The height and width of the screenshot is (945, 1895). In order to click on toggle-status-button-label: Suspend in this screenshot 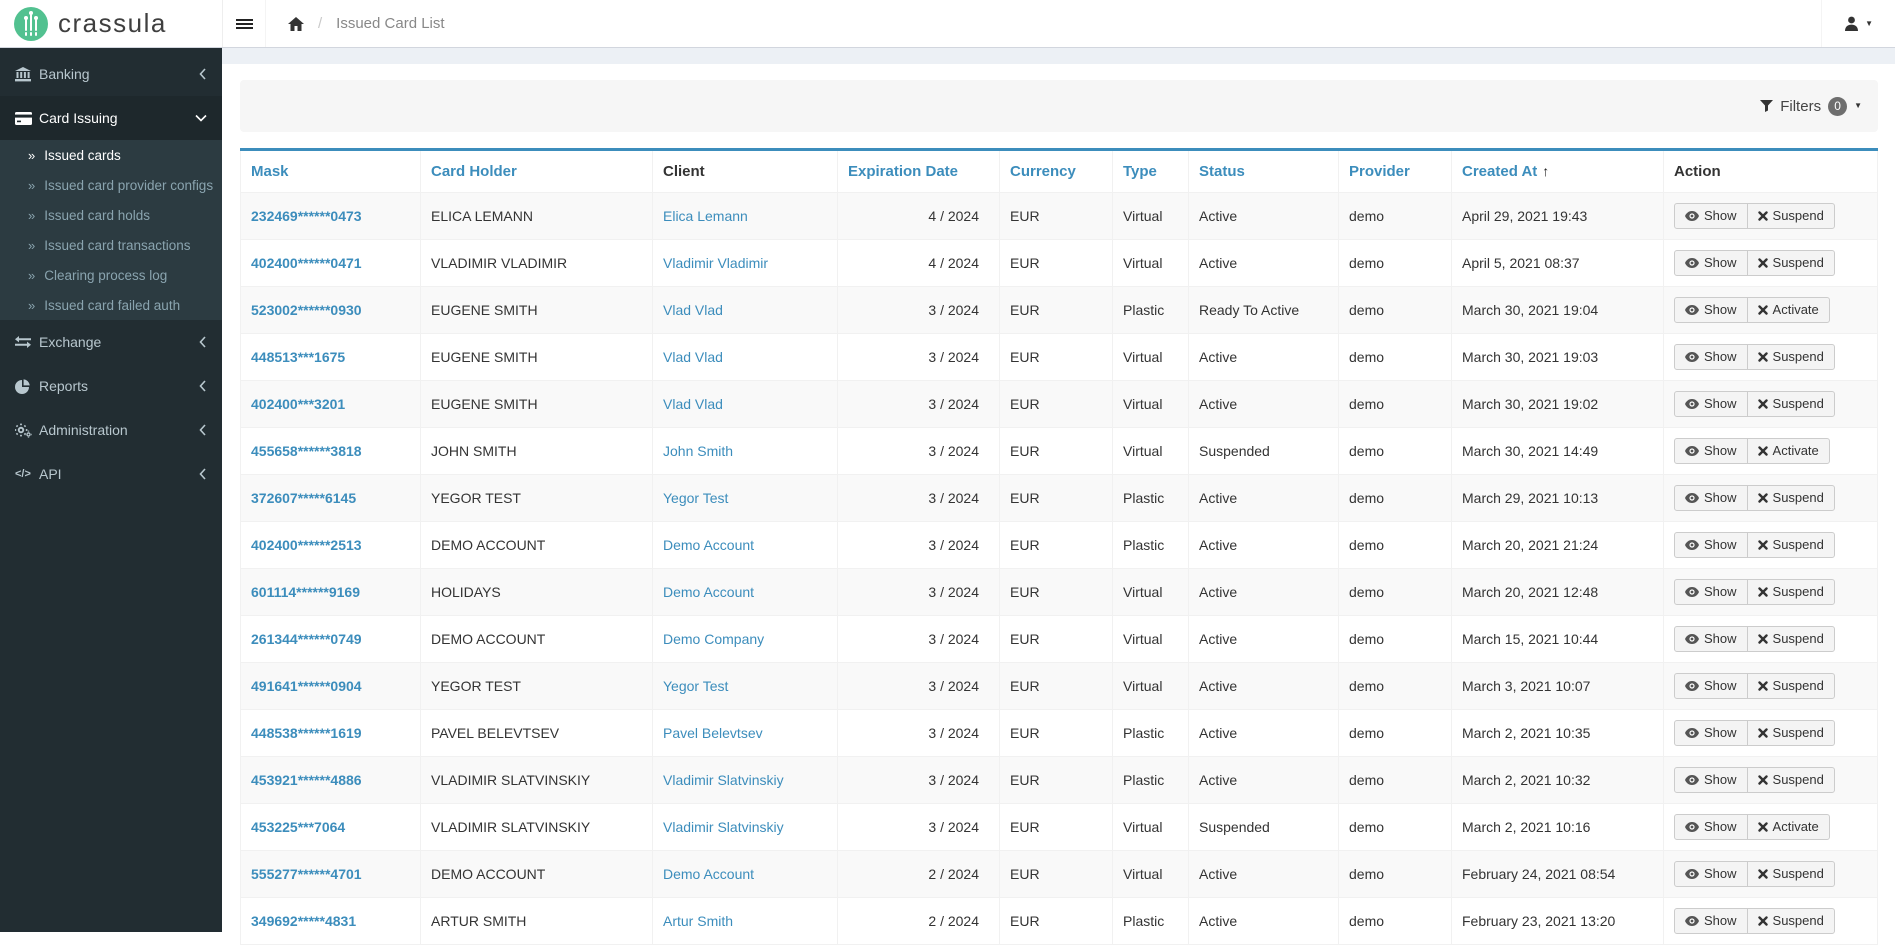, I will do `click(1798, 920)`.